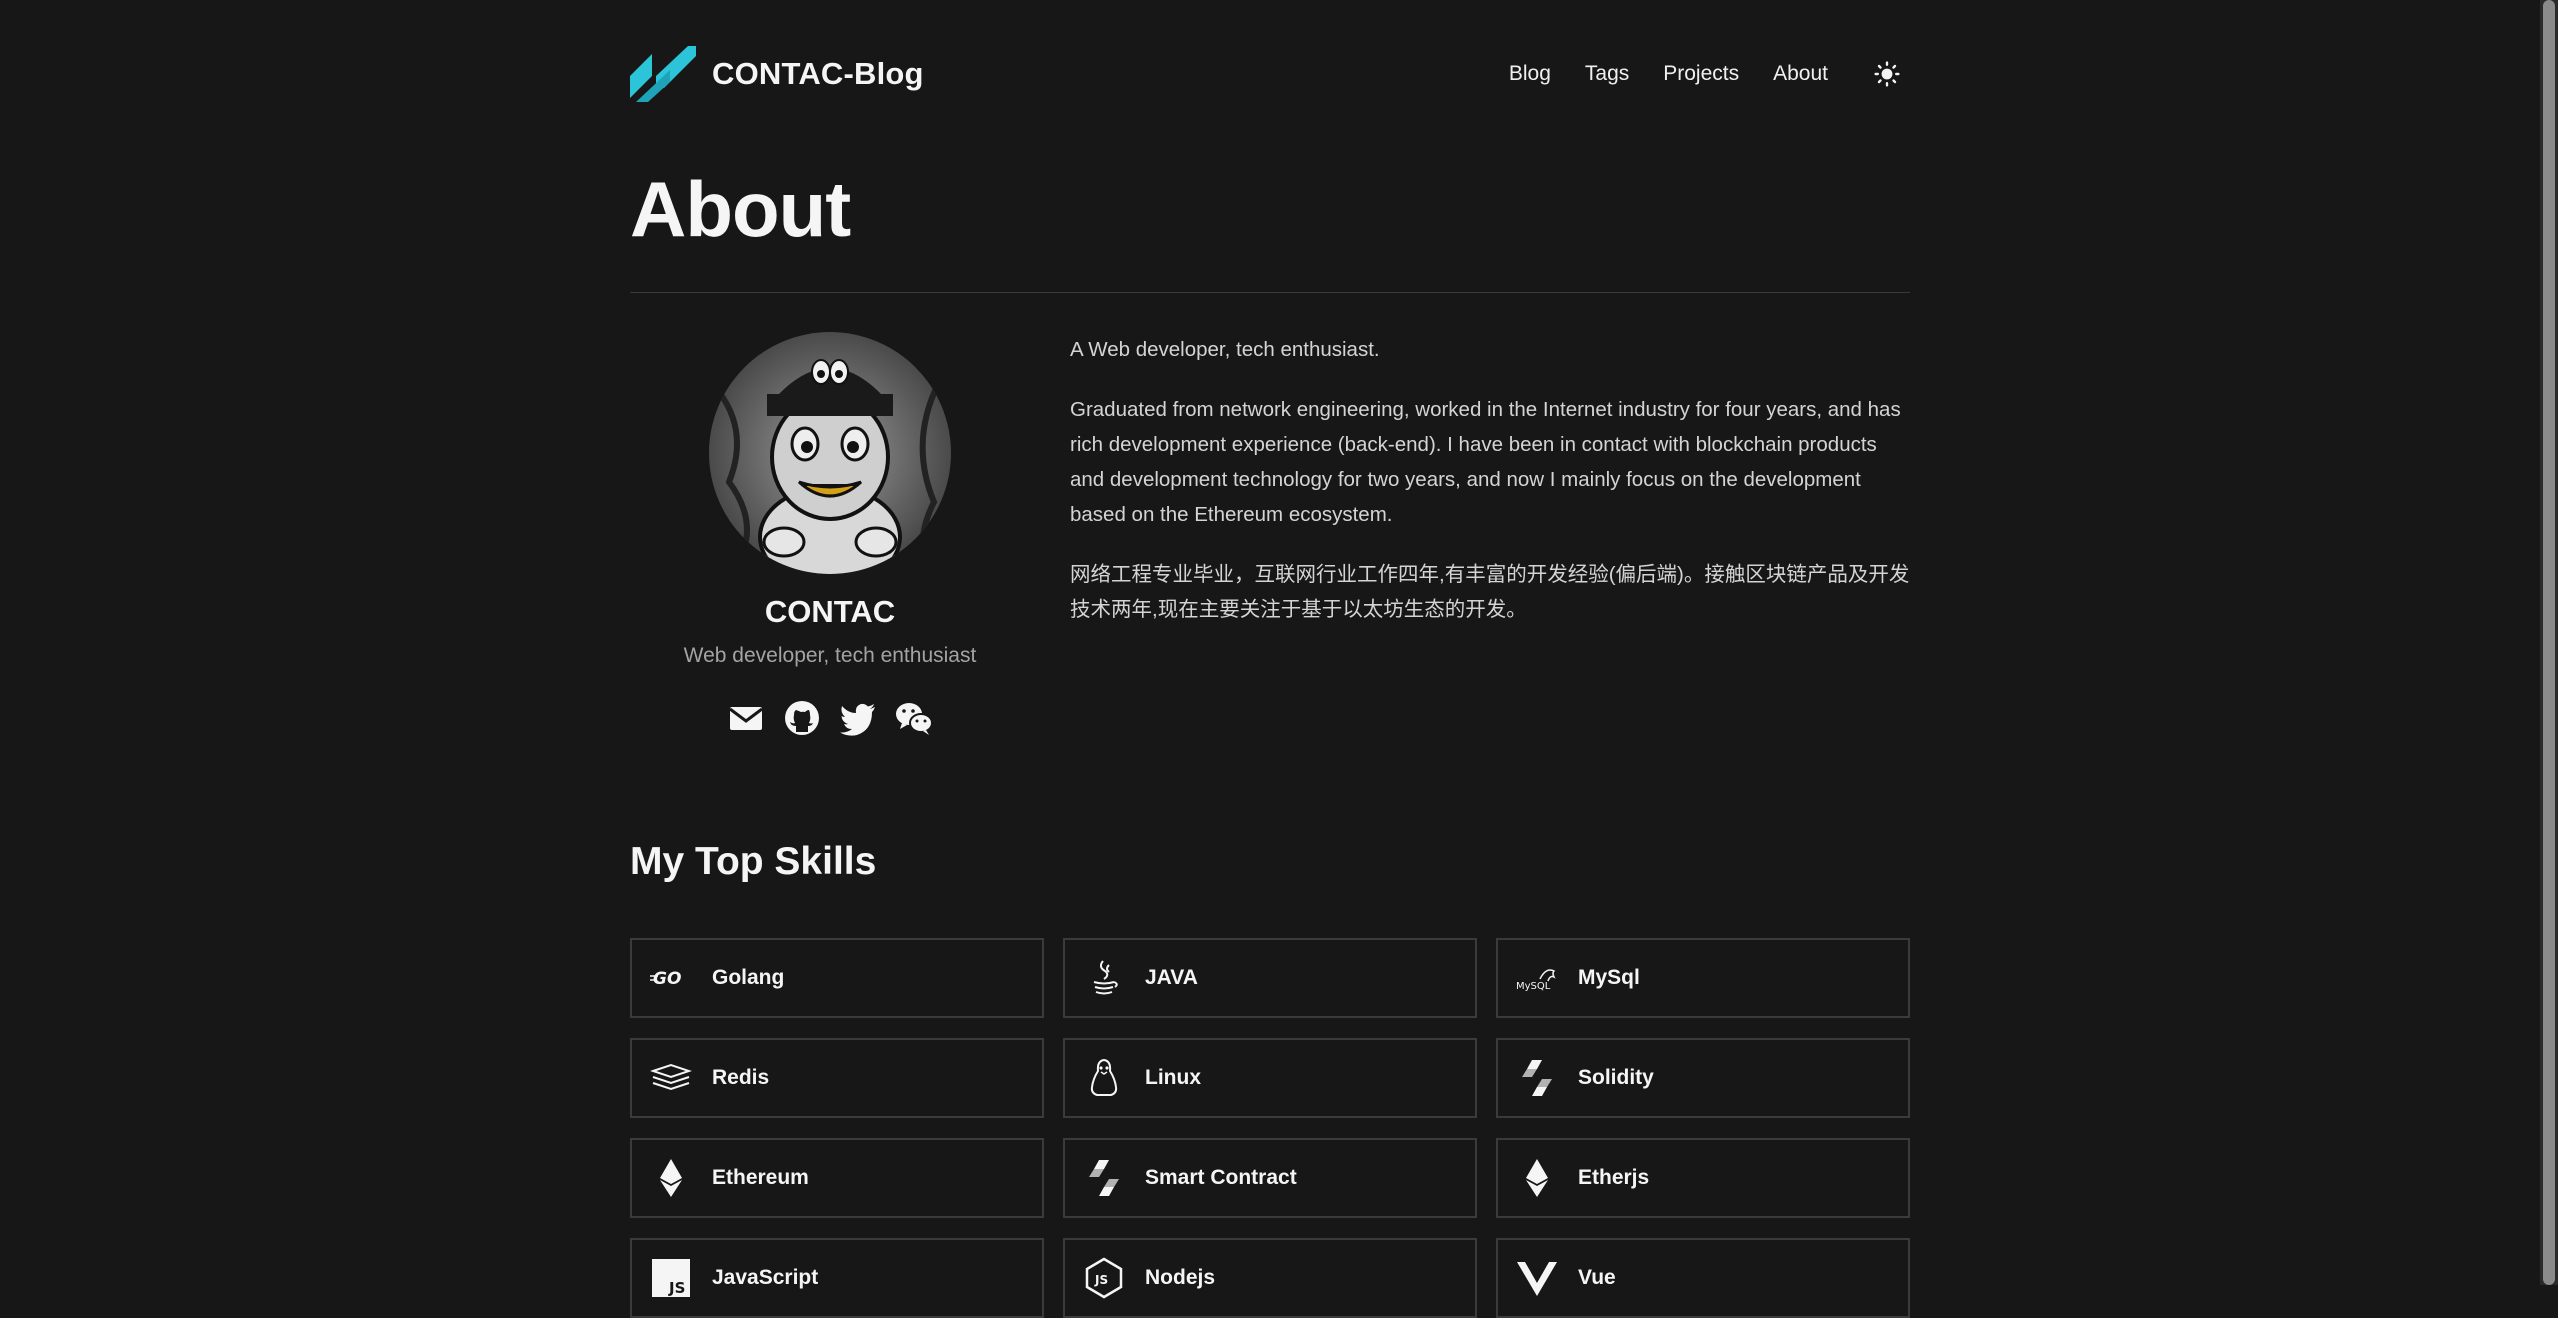  Describe the element at coordinates (1530, 74) in the screenshot. I see `nav-blog: Blog` at that location.